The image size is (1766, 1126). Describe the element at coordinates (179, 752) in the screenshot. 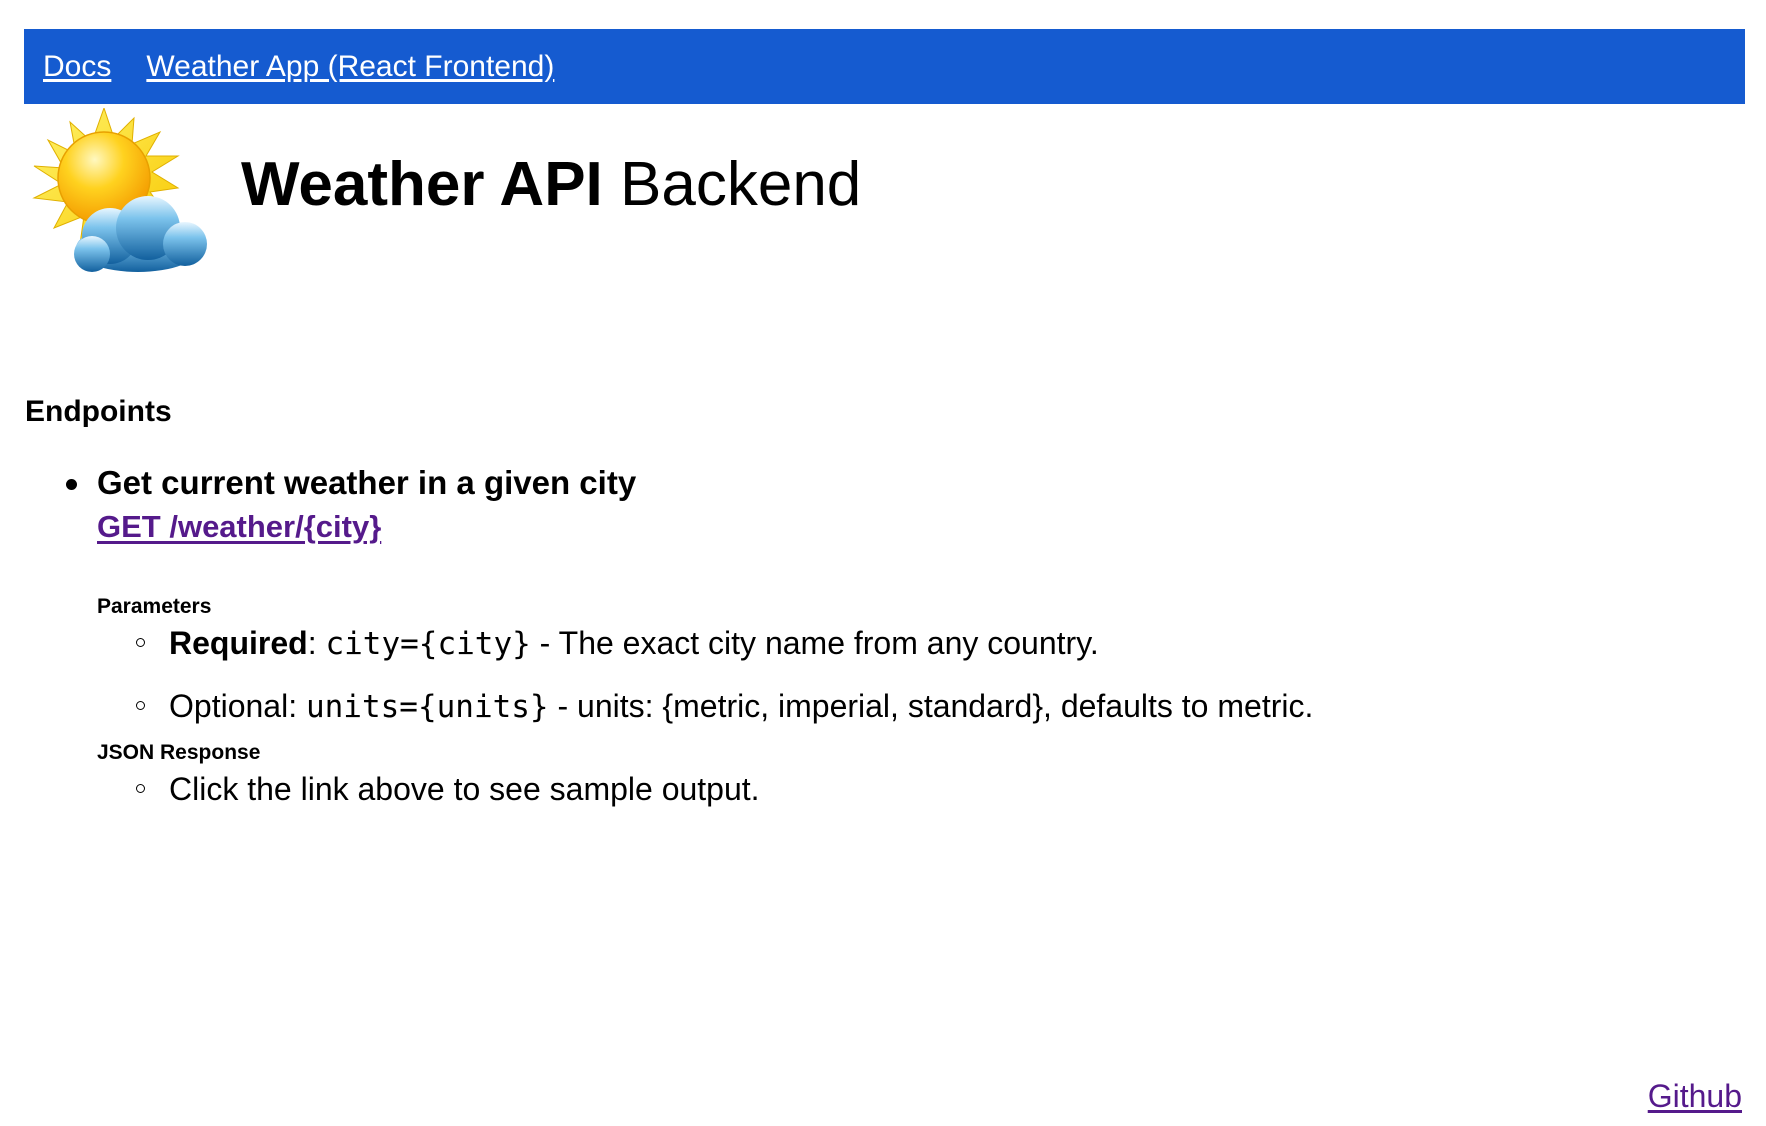

I see `json-response-heading: JSON Response` at that location.